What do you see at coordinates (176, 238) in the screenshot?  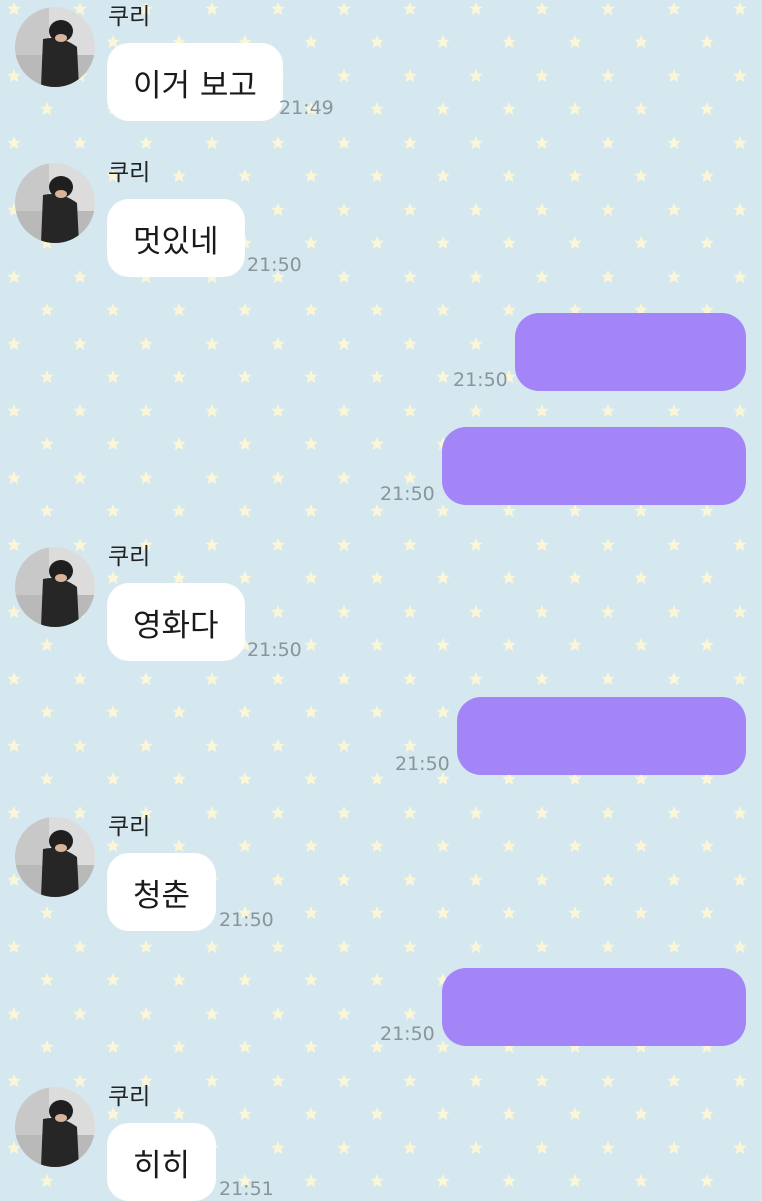 I see `message-bubble: 멋있네` at bounding box center [176, 238].